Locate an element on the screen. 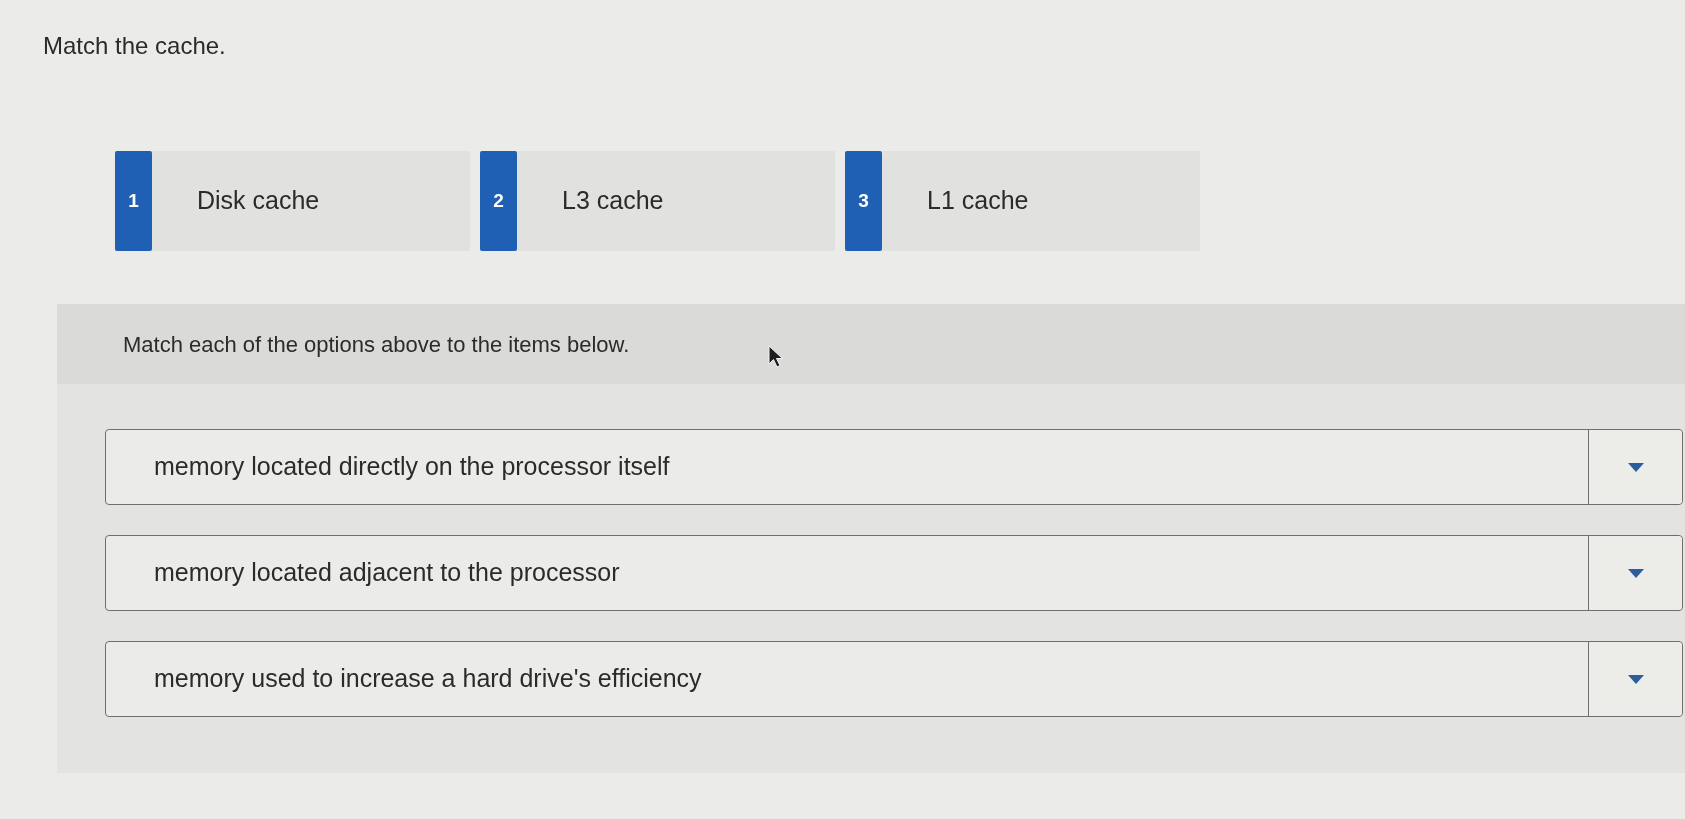 This screenshot has height=819, width=1685. item-text: memory used to increase a hard drive's efficiency is located at coordinates (428, 679).